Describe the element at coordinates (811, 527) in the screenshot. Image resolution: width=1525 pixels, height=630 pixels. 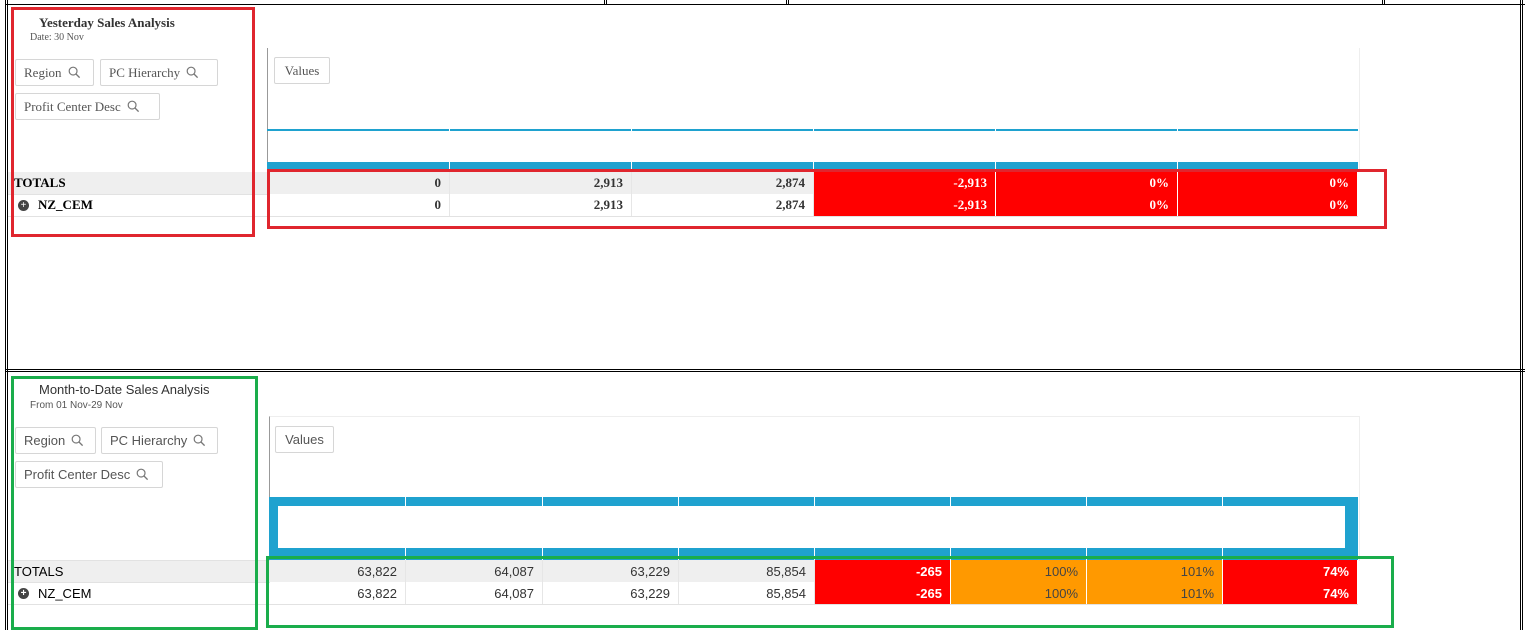
I see `header-inset` at that location.